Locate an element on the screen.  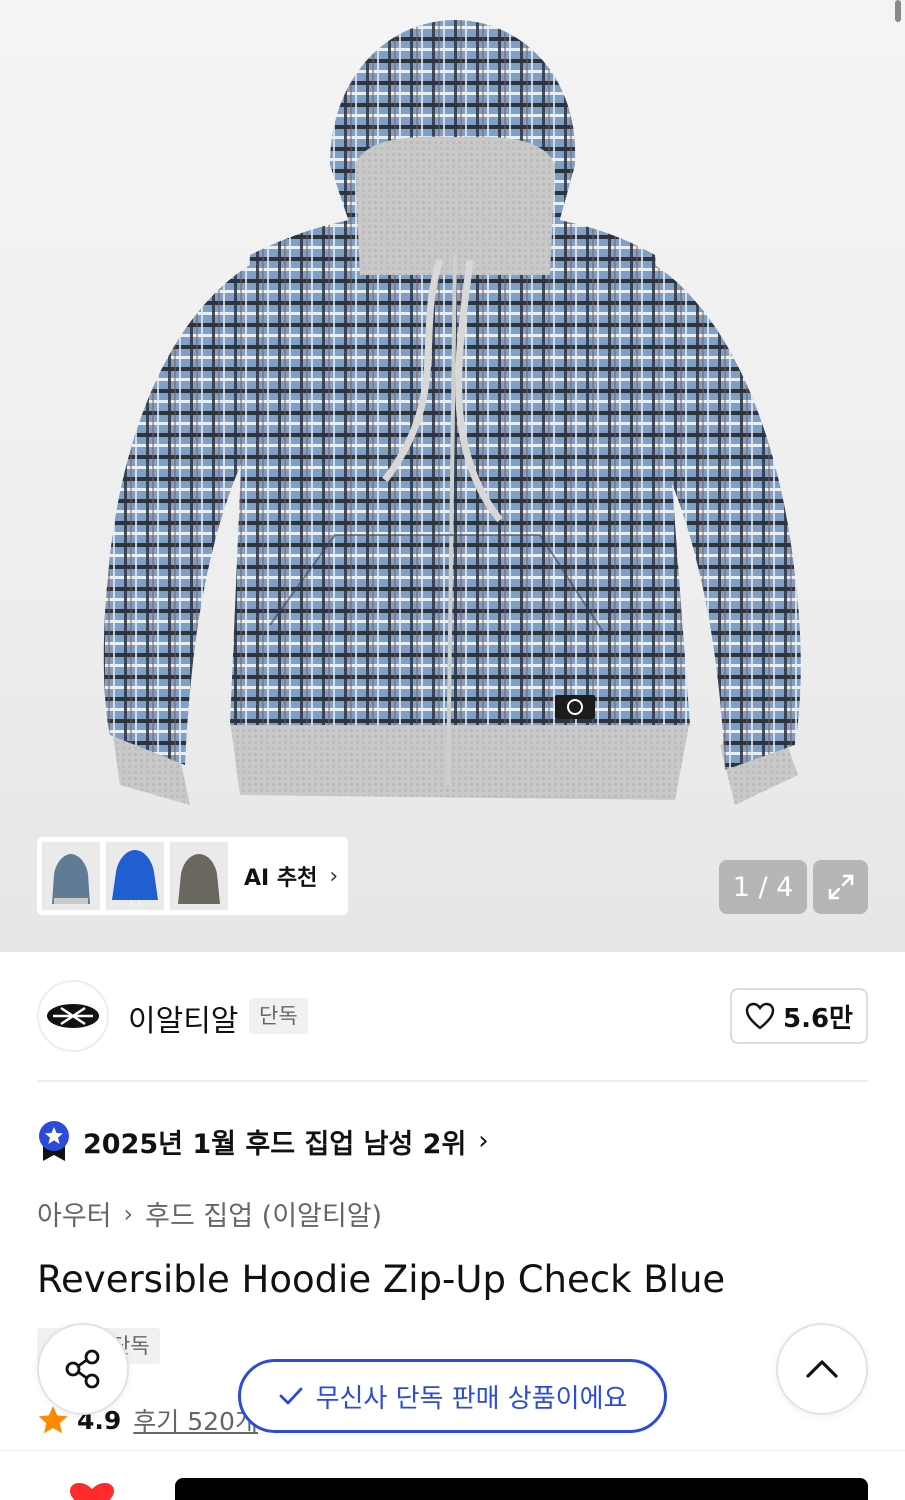
expand-button is located at coordinates (840, 887).